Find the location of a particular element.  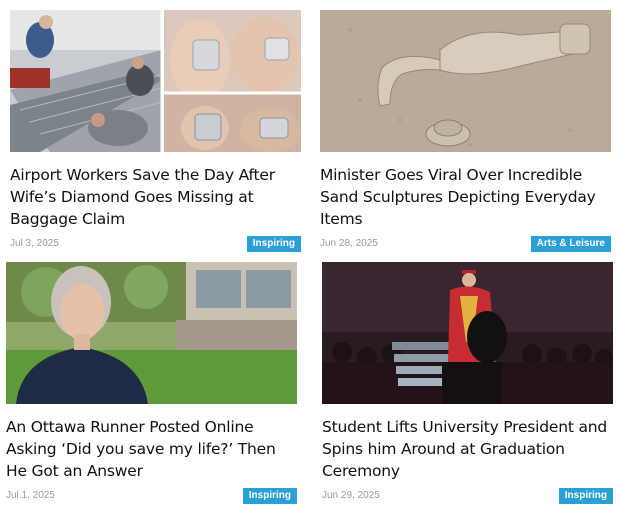

article-date: Jul 1, 2025 is located at coordinates (30, 495).